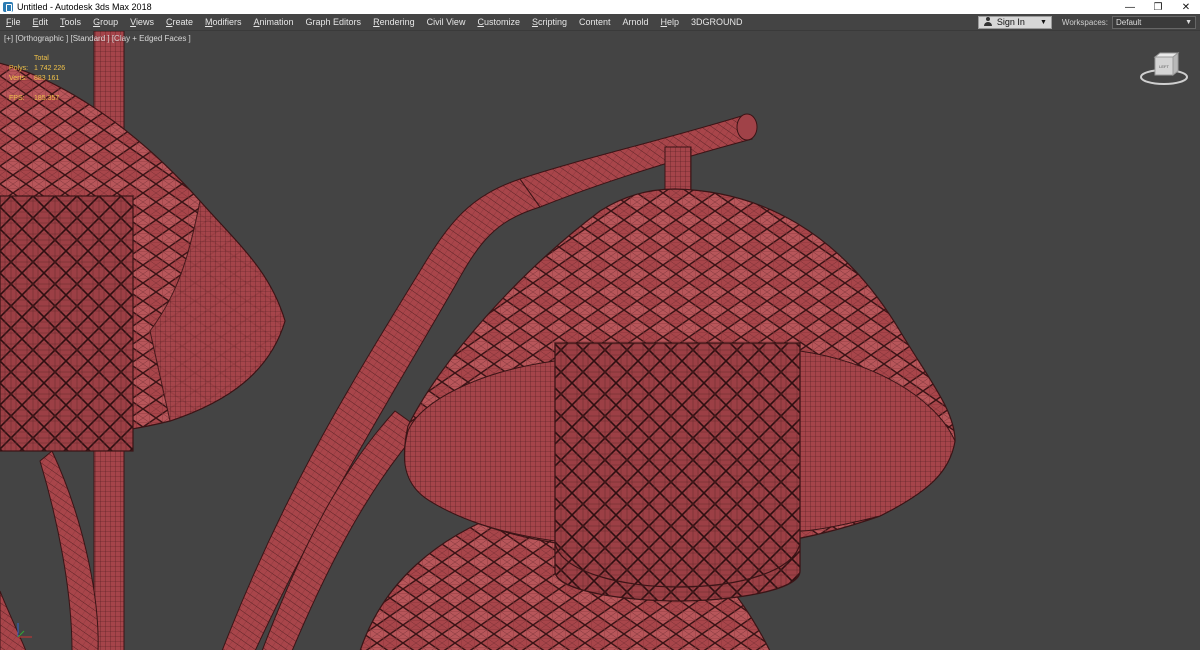  Describe the element at coordinates (549, 22) in the screenshot. I see `menu-scripting: Scripting` at that location.